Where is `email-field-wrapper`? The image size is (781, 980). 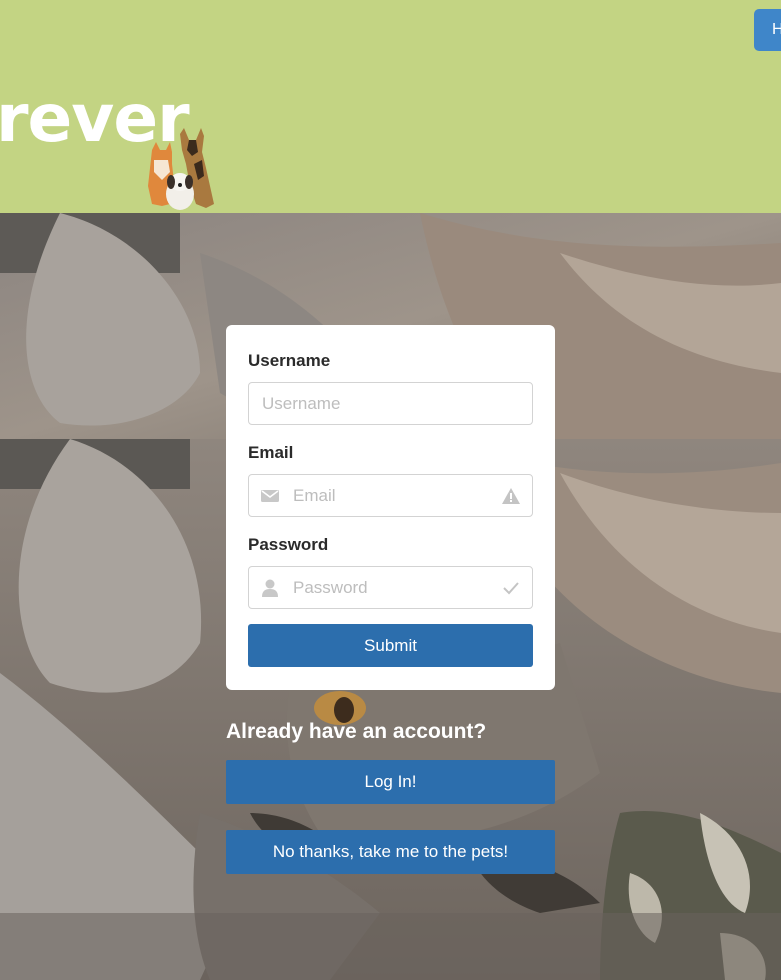 email-field-wrapper is located at coordinates (390, 495).